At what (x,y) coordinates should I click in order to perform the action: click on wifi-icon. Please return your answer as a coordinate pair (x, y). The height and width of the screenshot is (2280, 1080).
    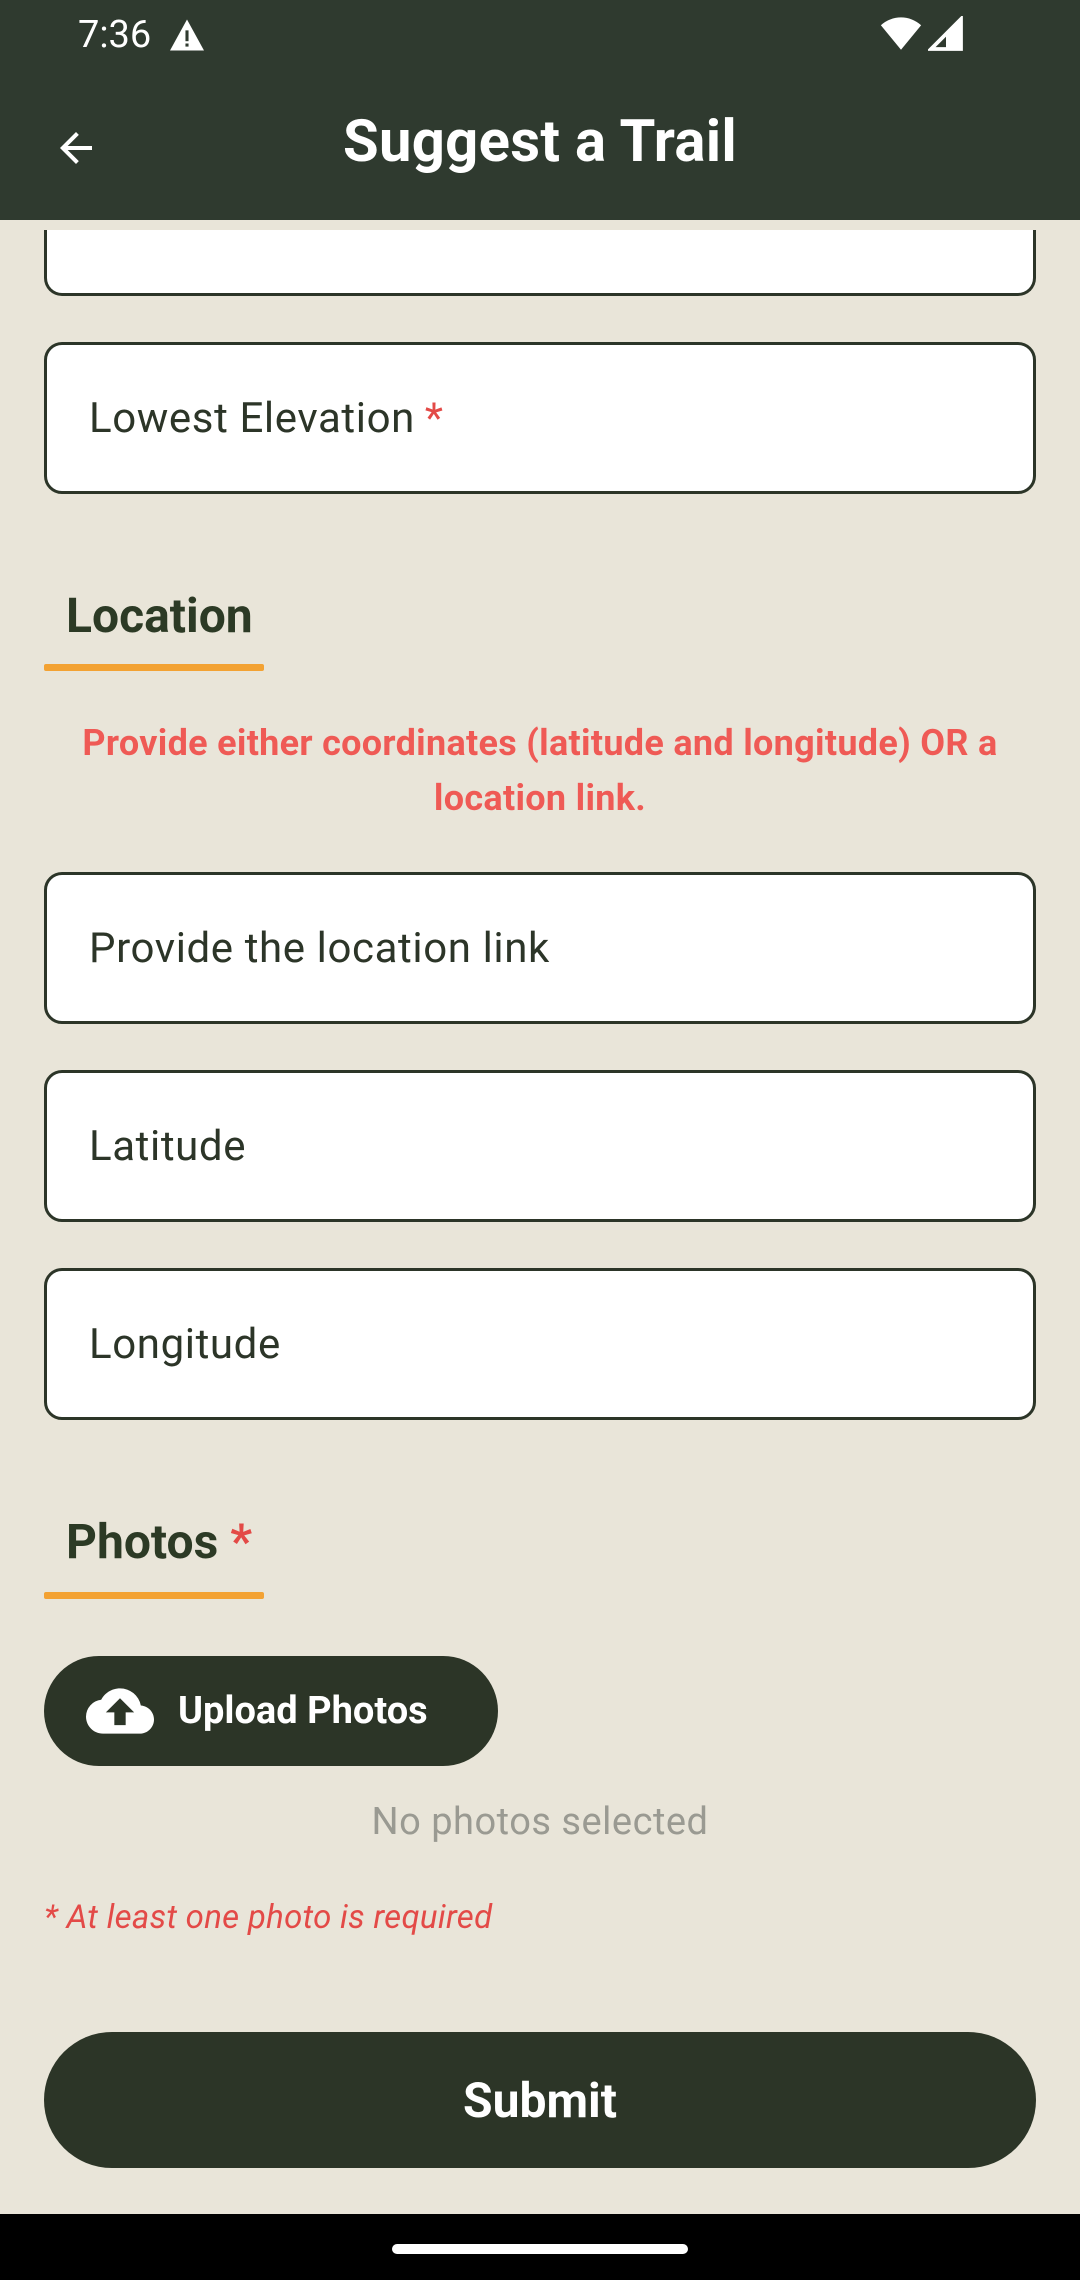
    Looking at the image, I should click on (901, 33).